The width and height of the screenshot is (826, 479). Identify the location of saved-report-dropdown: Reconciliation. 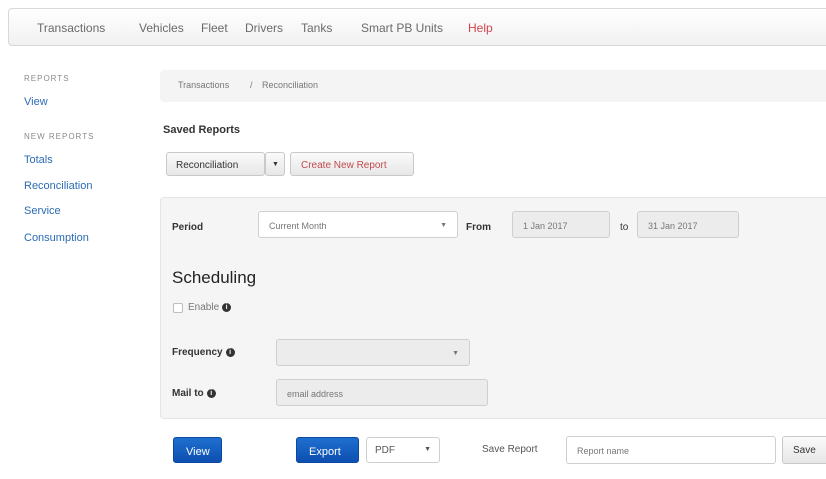
(215, 164).